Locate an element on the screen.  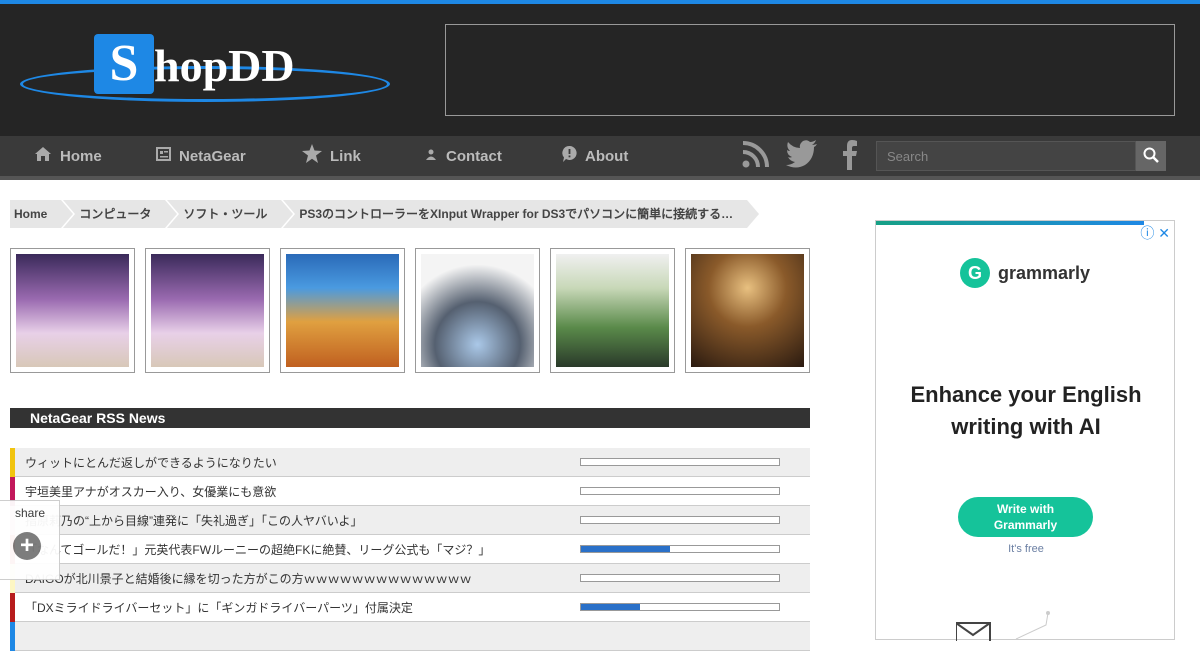
rss-icon is located at coordinates (756, 157).